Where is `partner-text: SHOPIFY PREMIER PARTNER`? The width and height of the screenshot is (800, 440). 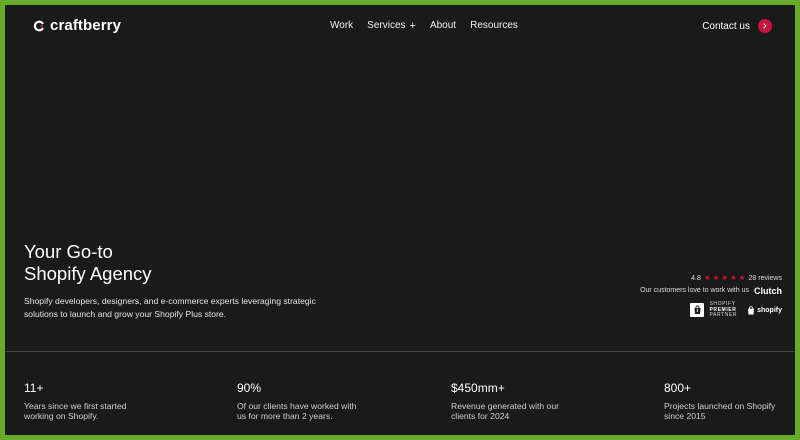 partner-text: SHOPIFY PREMIER PARTNER is located at coordinates (723, 310).